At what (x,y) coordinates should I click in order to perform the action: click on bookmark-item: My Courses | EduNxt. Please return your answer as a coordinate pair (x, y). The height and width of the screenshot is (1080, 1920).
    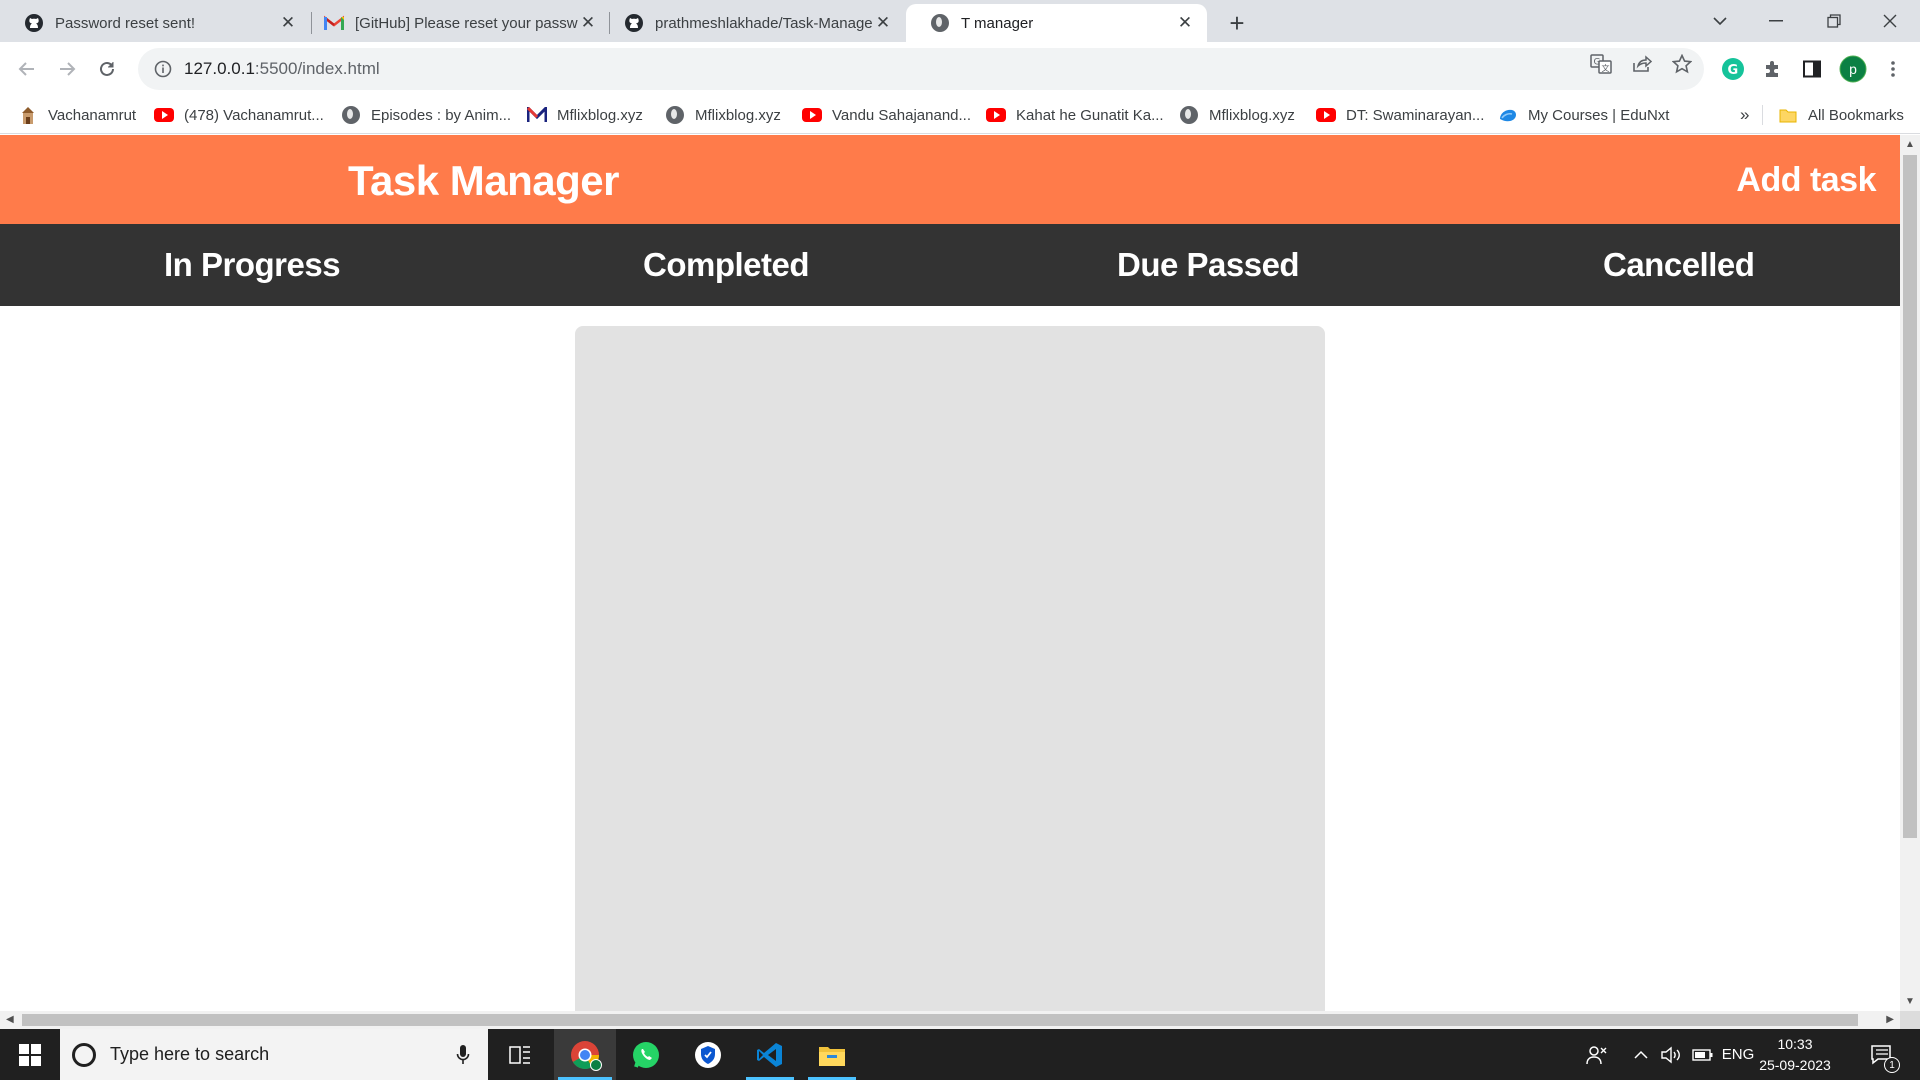
    Looking at the image, I should click on (1583, 115).